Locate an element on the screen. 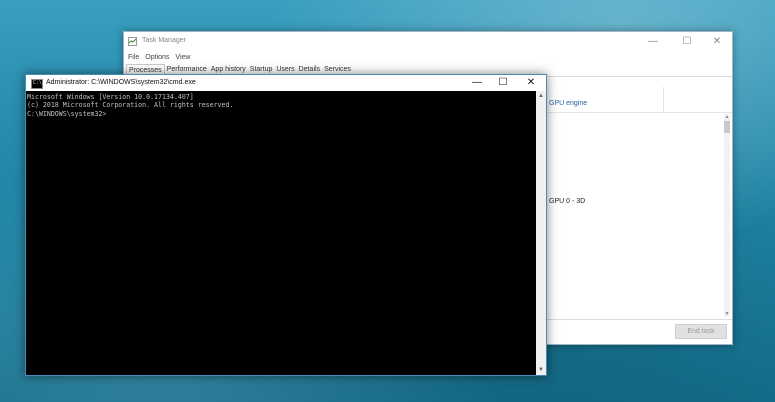  task-manager-menubar: File Options View is located at coordinates (428, 57).